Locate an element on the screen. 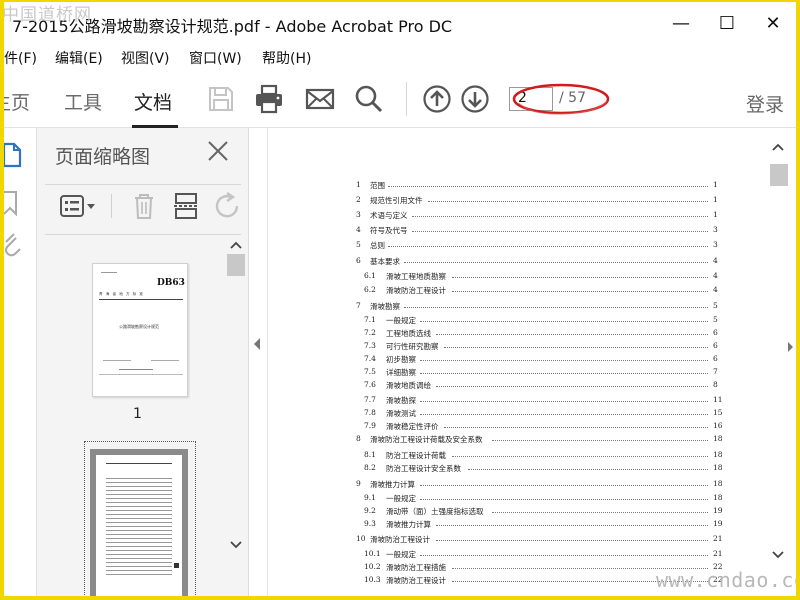 The width and height of the screenshot is (800, 600). toc-row: 7.7 滑坡勘探 11 is located at coordinates (498, 402).